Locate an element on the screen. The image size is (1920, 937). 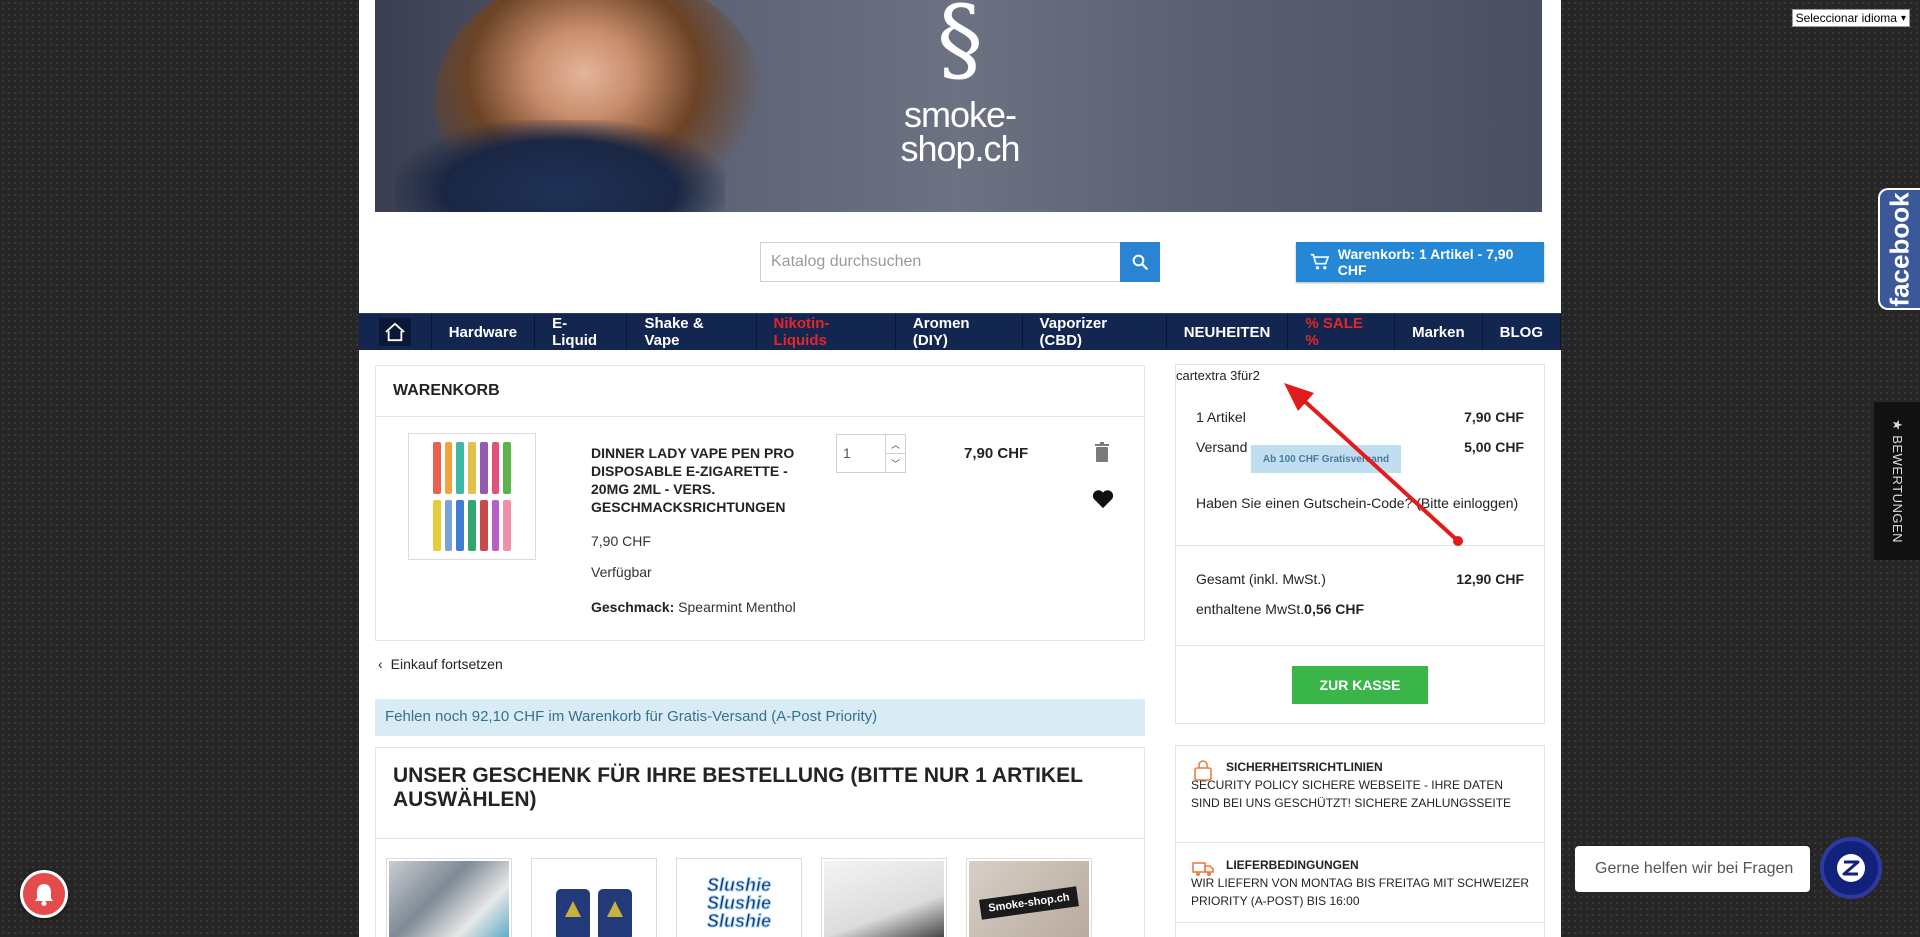
quantity-stepper: 1 ︿ ﹀ is located at coordinates (871, 453).